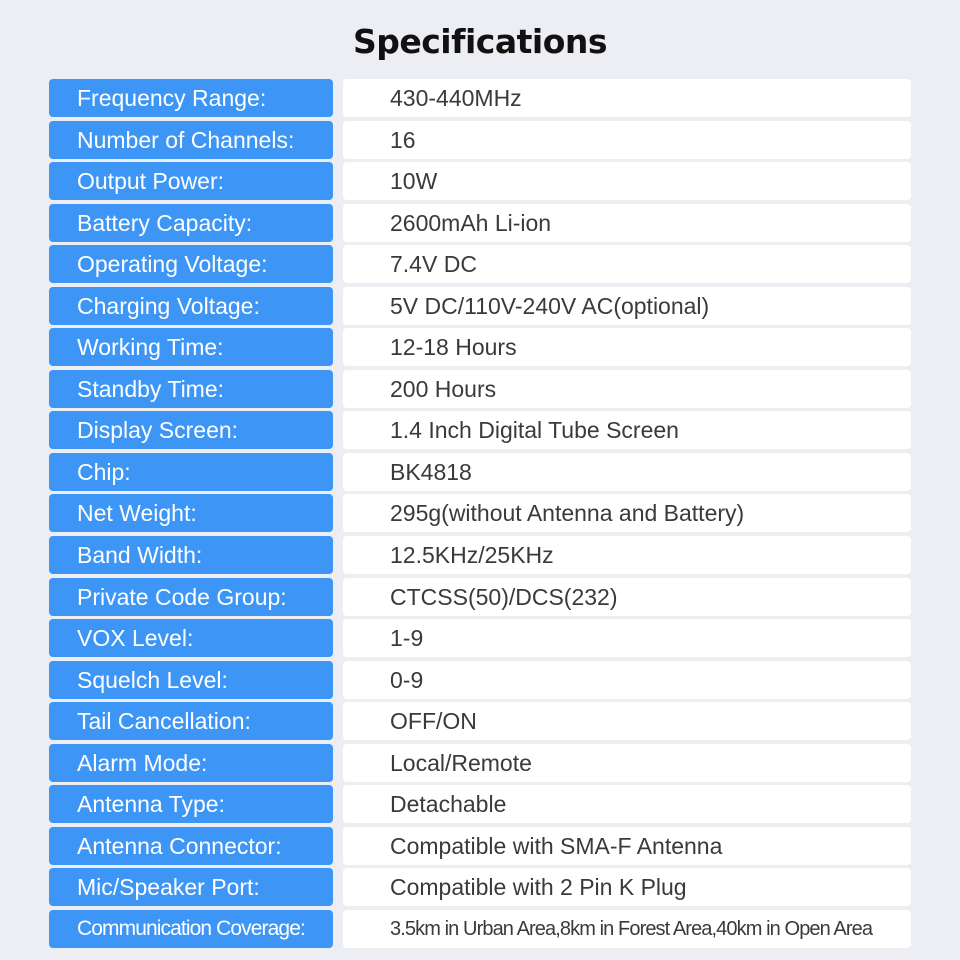 The height and width of the screenshot is (960, 960). Describe the element at coordinates (627, 471) in the screenshot. I see `spec-value: BK4818` at that location.